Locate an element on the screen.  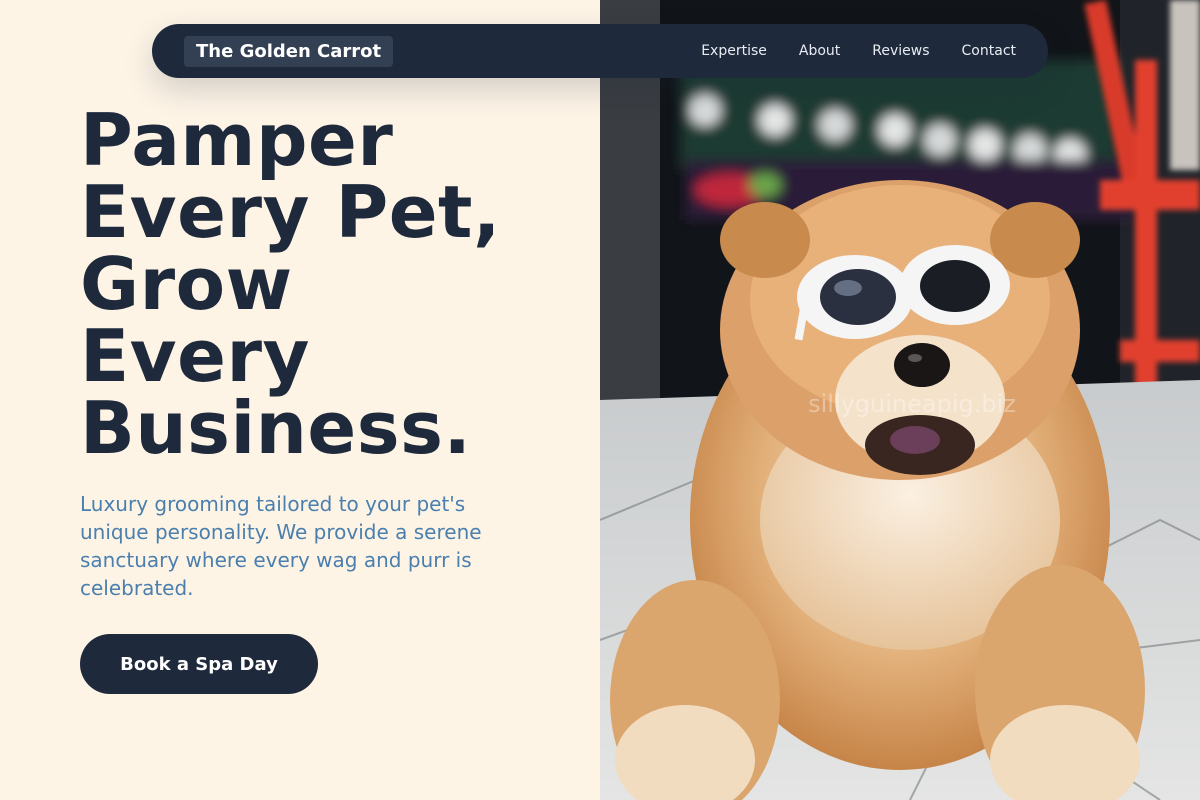
nav-link-about: About is located at coordinates (819, 51).